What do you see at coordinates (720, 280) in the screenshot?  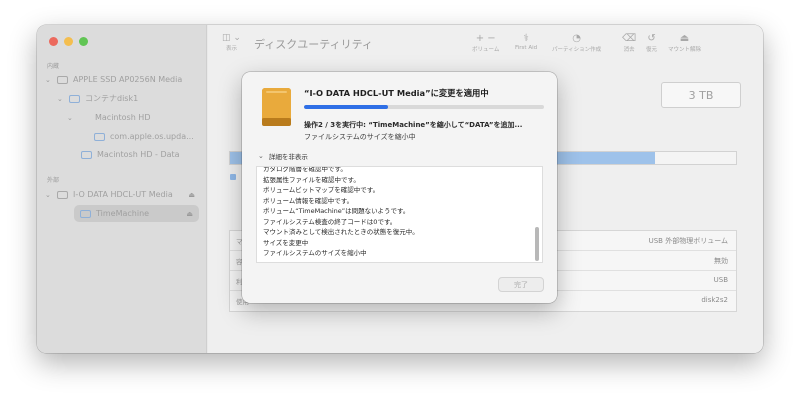 I see `info-value: USB` at bounding box center [720, 280].